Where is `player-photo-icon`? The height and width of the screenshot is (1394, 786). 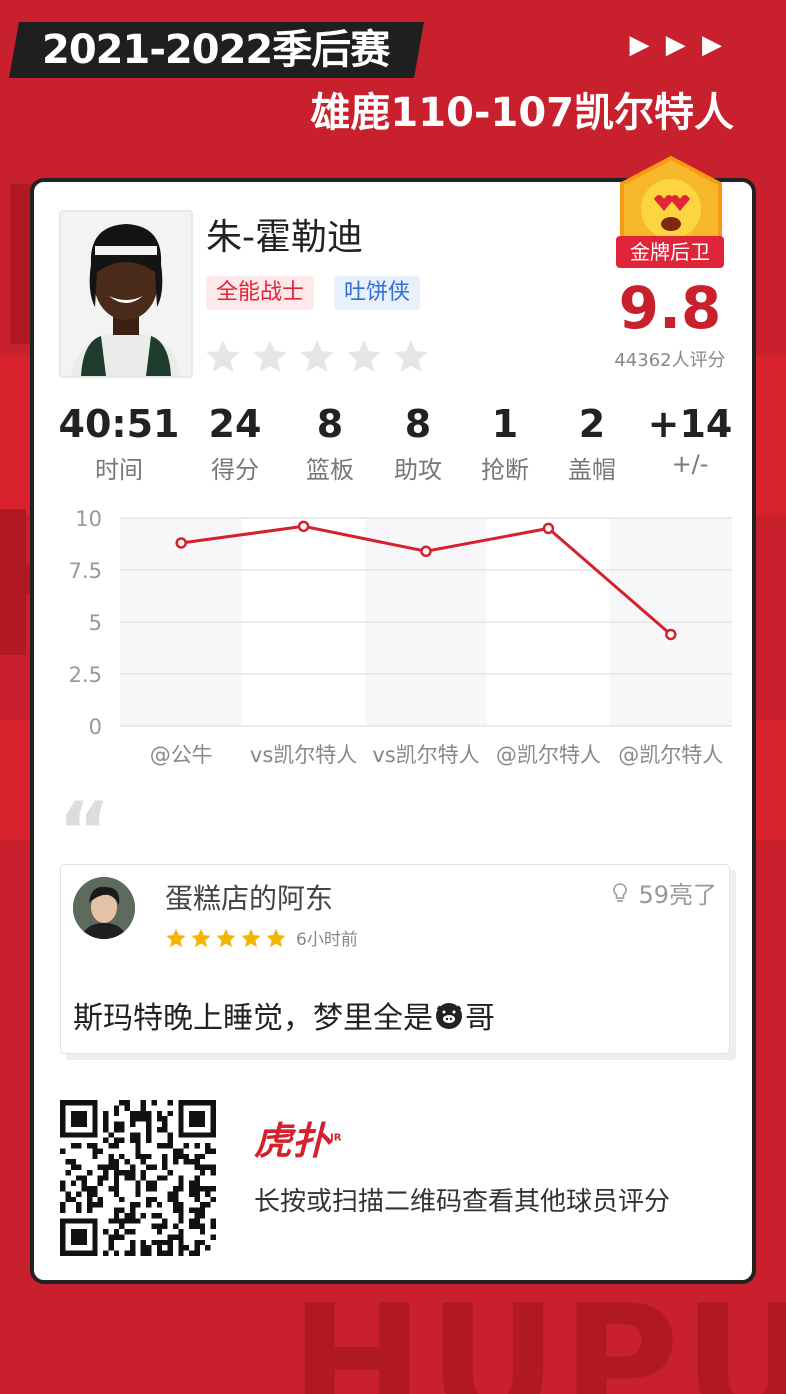
player-photo-icon is located at coordinates (126, 294).